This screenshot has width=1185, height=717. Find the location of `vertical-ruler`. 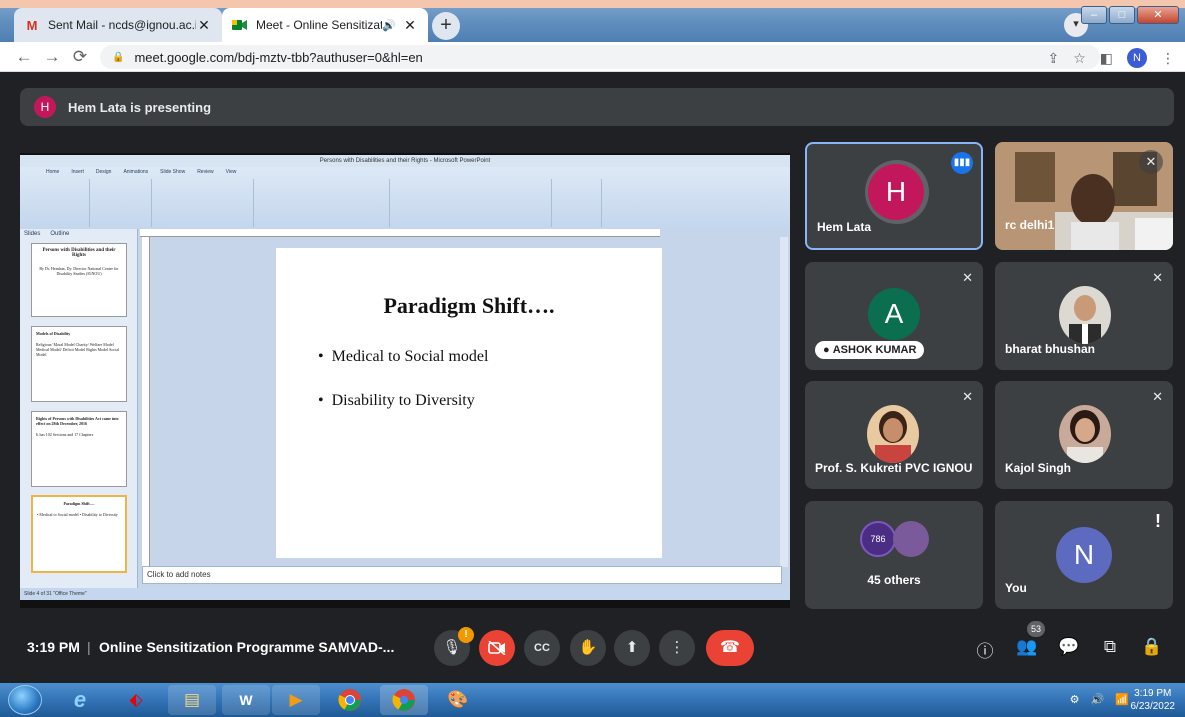

vertical-ruler is located at coordinates (146, 402).